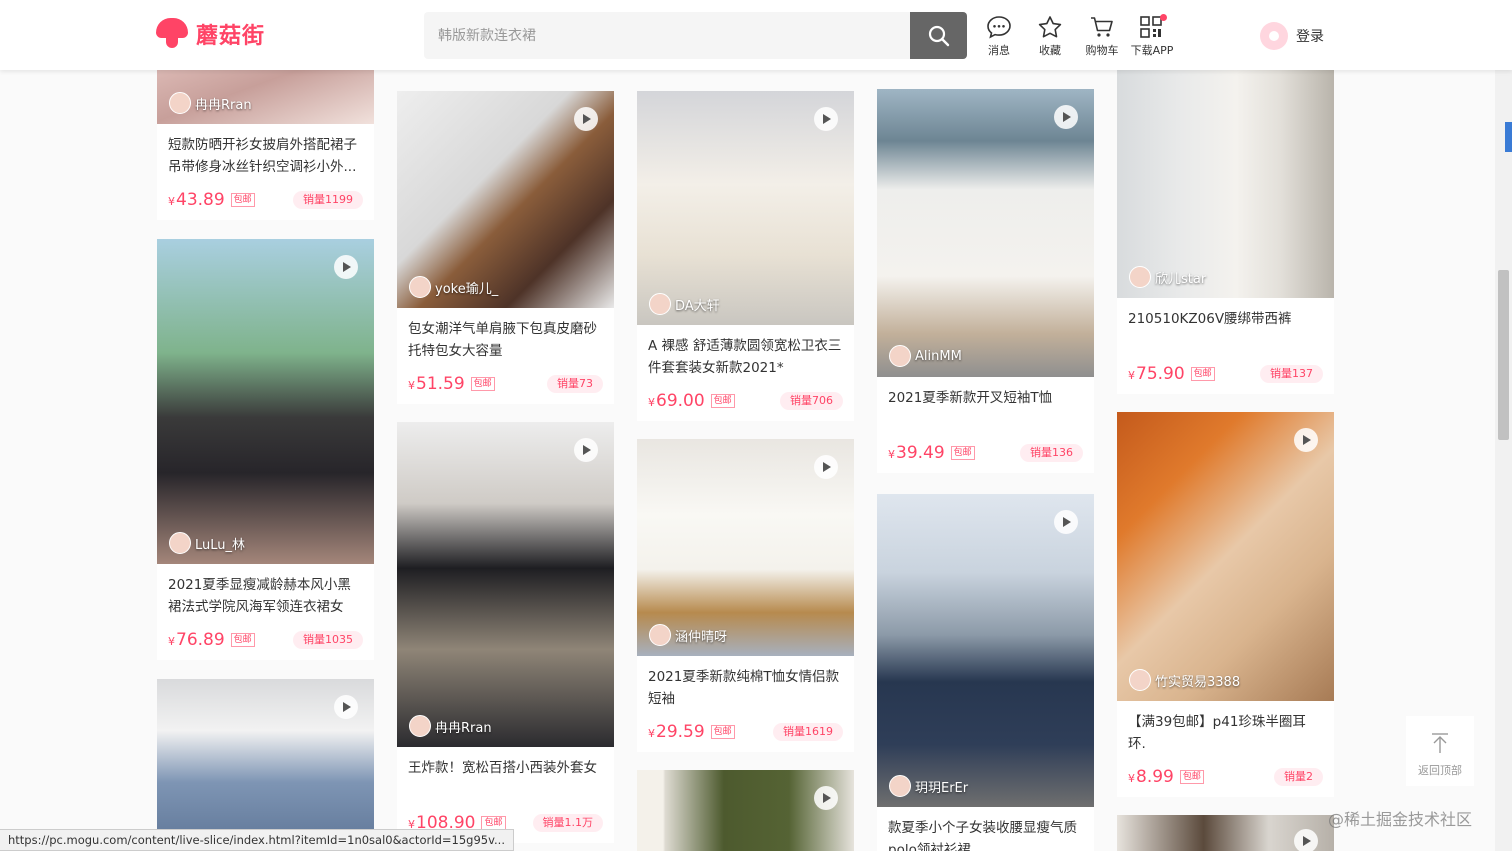 This screenshot has height=851, width=1512. I want to click on product-title: 王炸款！宽松百搭小西装外套女, so click(505, 775).